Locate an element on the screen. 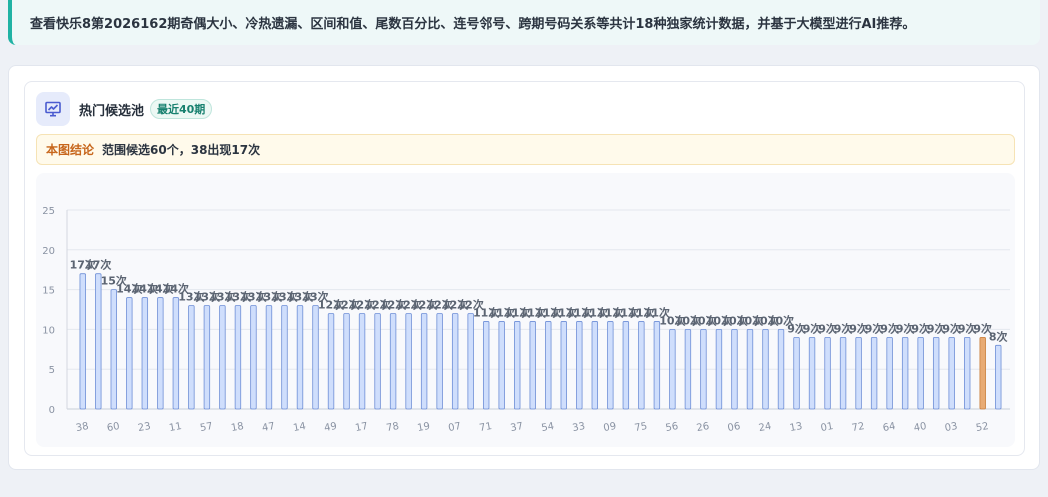  x-tick-label: 78 is located at coordinates (392, 427).